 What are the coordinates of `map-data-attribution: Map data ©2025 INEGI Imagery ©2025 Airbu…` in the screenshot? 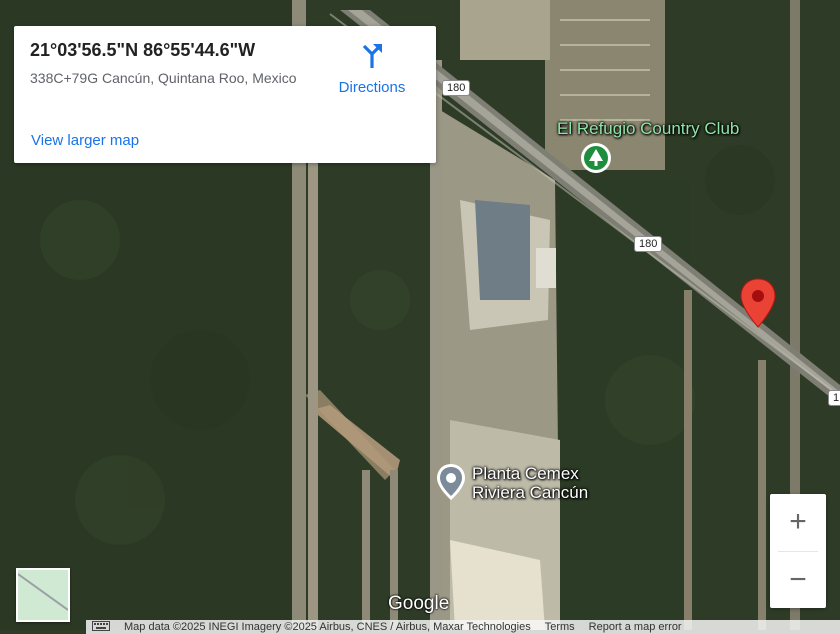 It's located at (327, 627).